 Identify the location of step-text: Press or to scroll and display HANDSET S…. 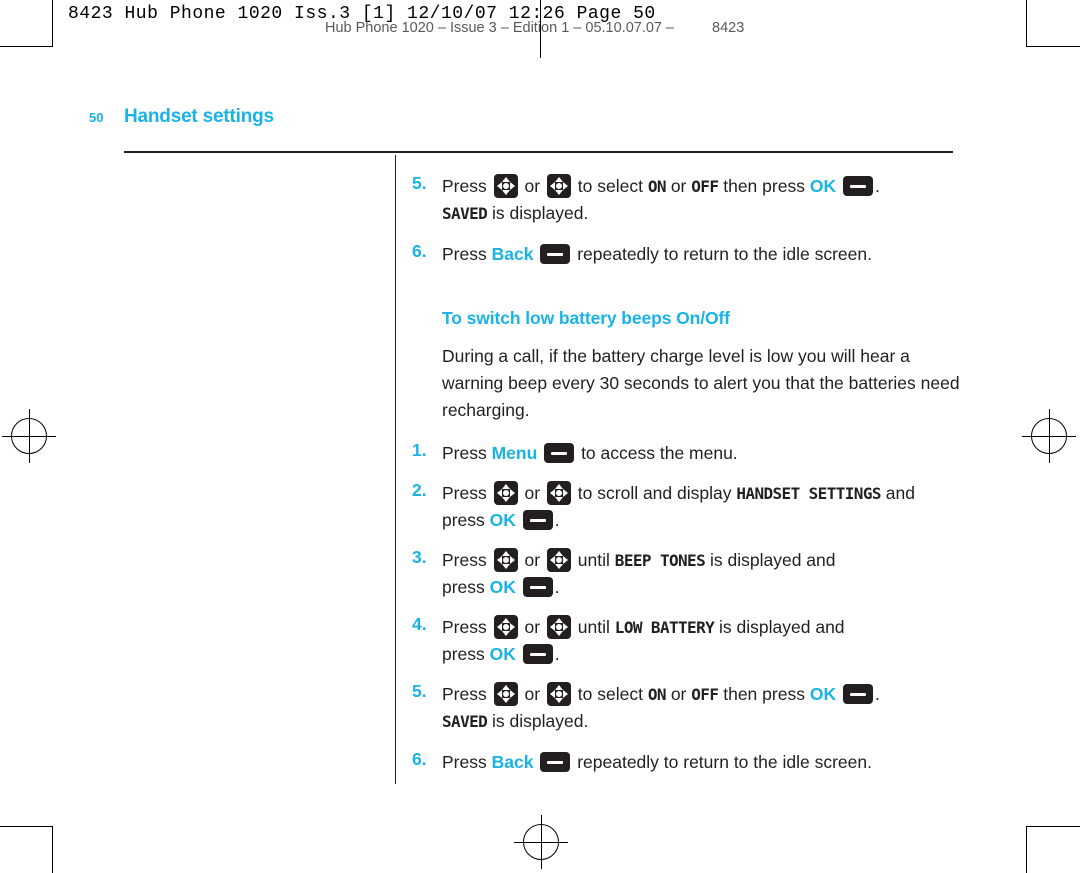
(707, 507).